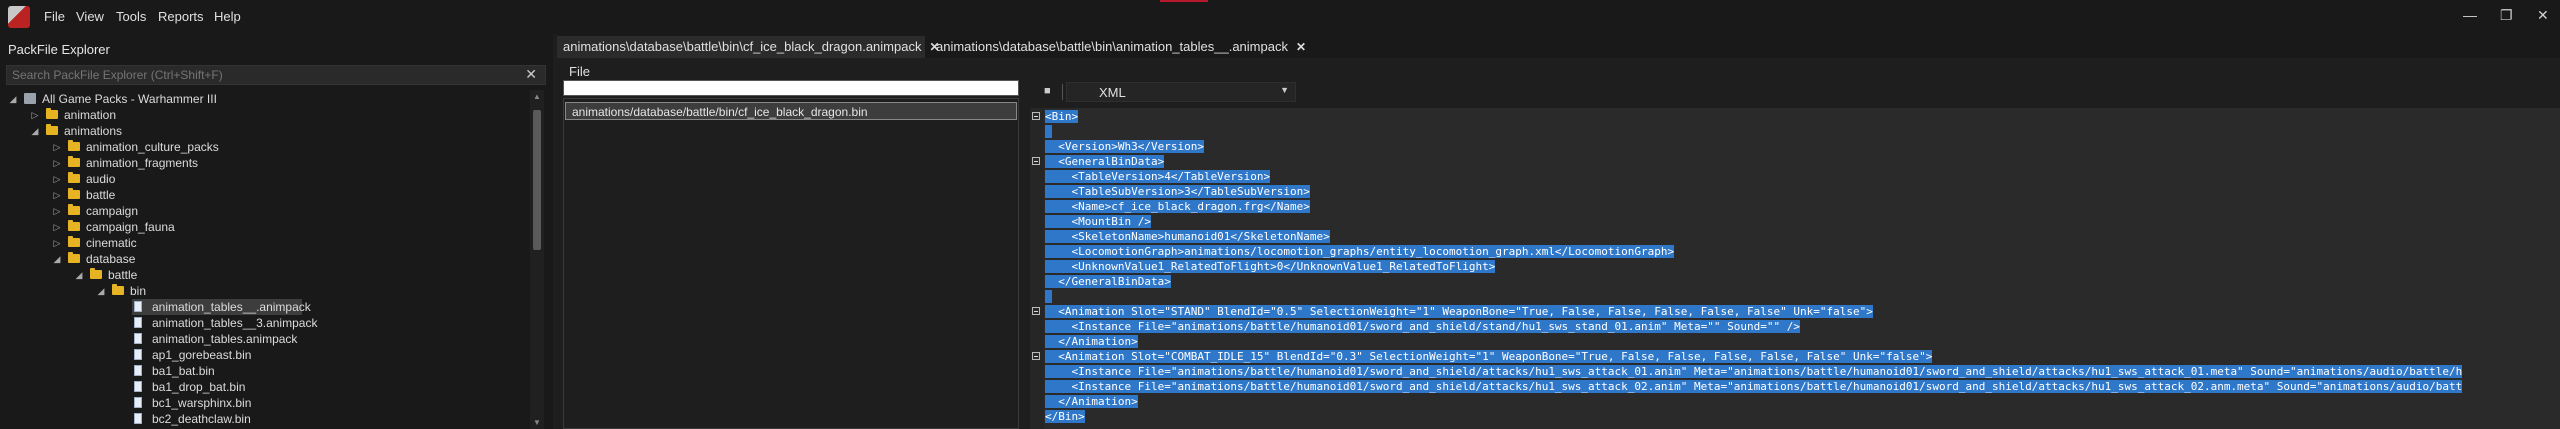 This screenshot has width=2560, height=429. I want to click on close-icon: ✕, so click(2543, 15).